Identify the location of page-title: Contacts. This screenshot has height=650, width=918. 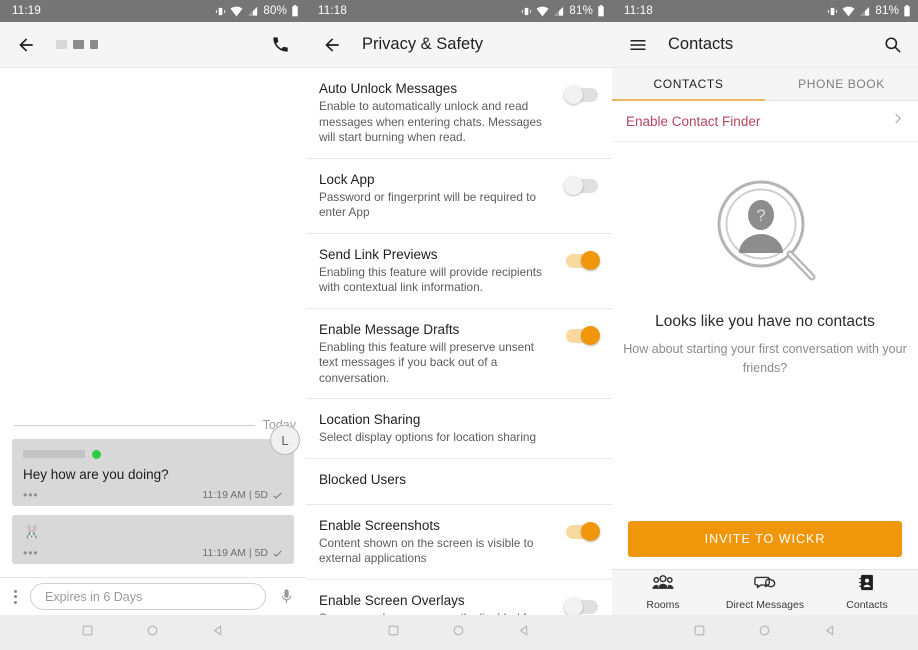
(701, 44).